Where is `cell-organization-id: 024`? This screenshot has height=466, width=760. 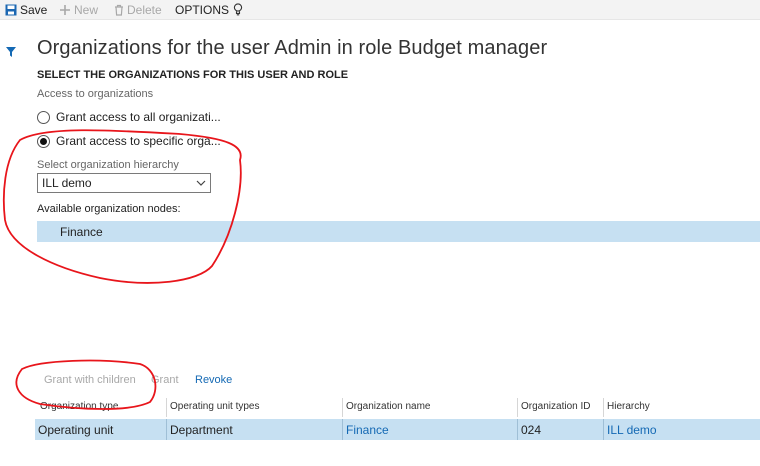
cell-organization-id: 024 is located at coordinates (561, 429).